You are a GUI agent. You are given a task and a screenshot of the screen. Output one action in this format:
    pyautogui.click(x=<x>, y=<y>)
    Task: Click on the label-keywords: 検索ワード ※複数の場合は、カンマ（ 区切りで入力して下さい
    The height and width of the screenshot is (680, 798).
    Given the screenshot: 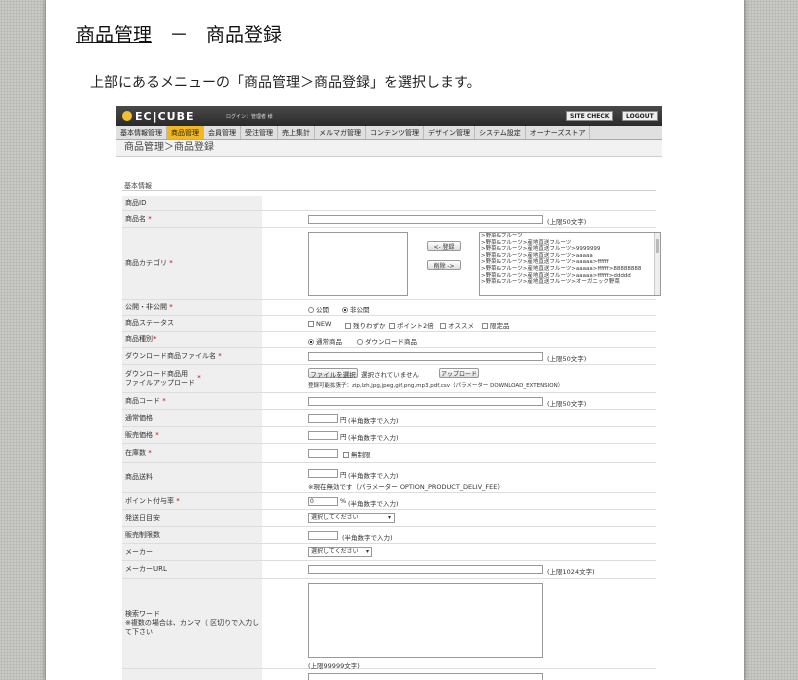 What is the action you would take?
    pyautogui.click(x=192, y=623)
    